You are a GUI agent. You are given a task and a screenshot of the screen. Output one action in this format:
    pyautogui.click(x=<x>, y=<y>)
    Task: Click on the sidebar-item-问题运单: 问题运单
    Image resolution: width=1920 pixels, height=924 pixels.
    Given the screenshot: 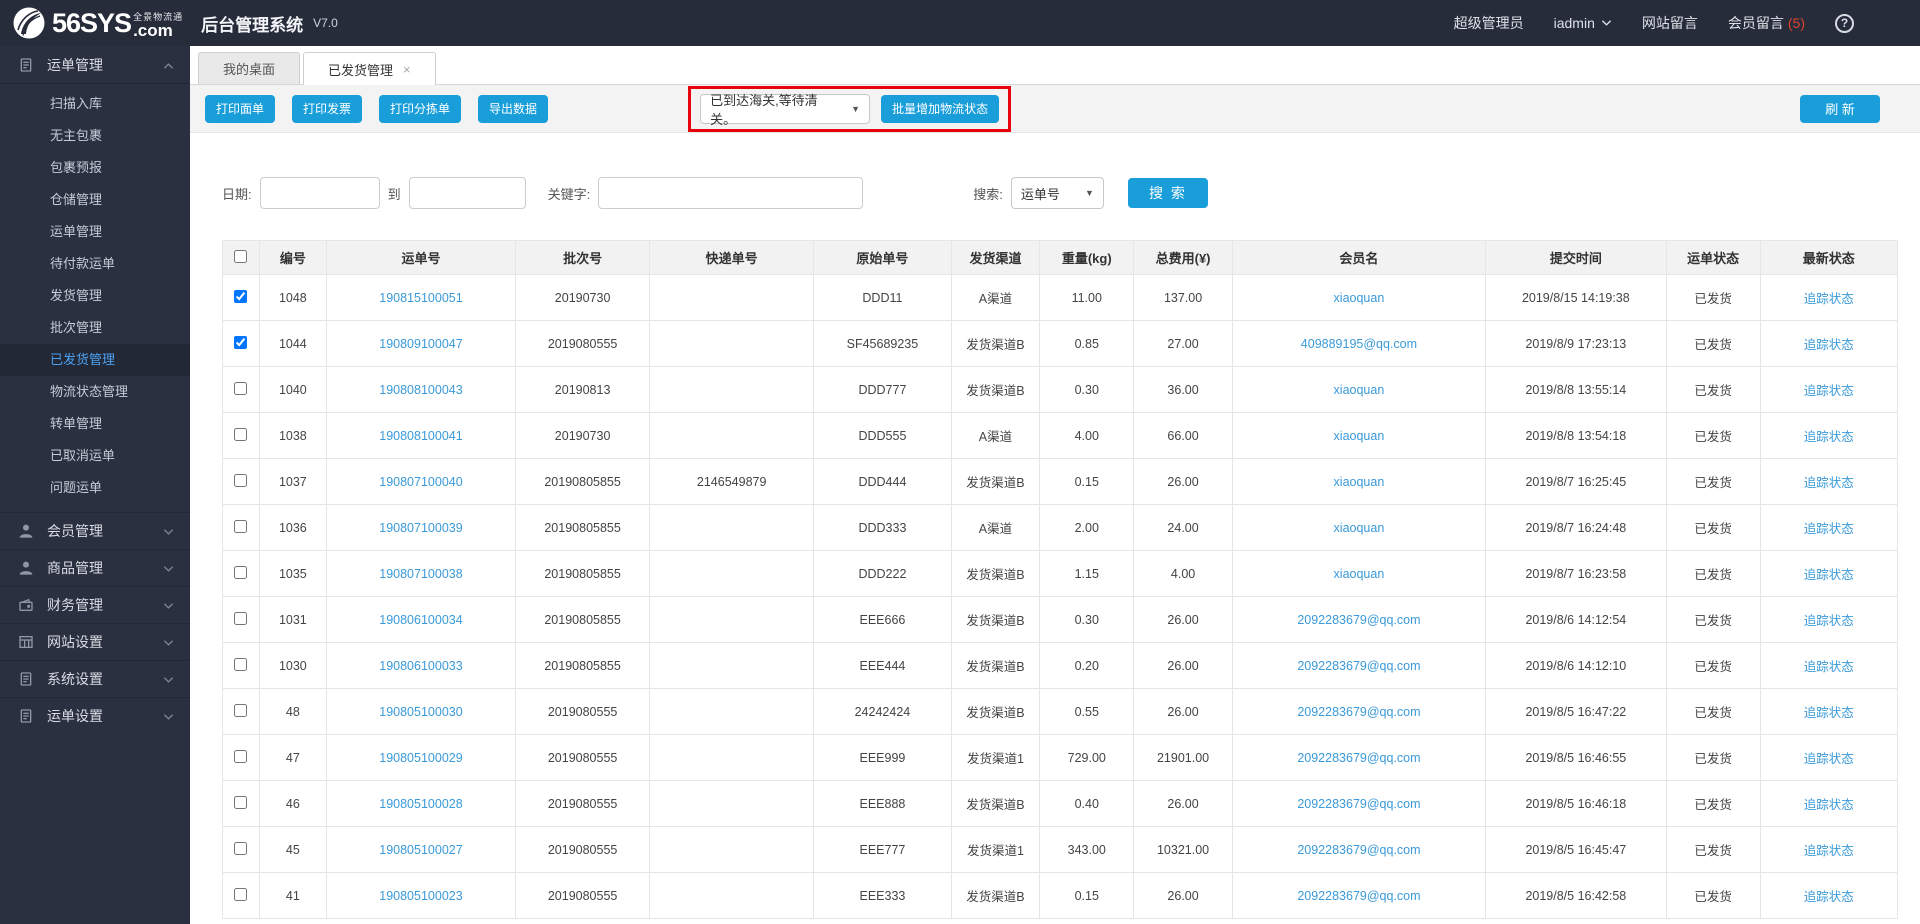 What is the action you would take?
    pyautogui.click(x=95, y=488)
    